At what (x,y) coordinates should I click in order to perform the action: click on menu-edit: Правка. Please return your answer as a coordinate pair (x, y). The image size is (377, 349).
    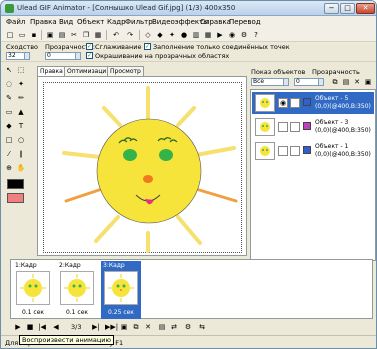
    Looking at the image, I should click on (43, 22).